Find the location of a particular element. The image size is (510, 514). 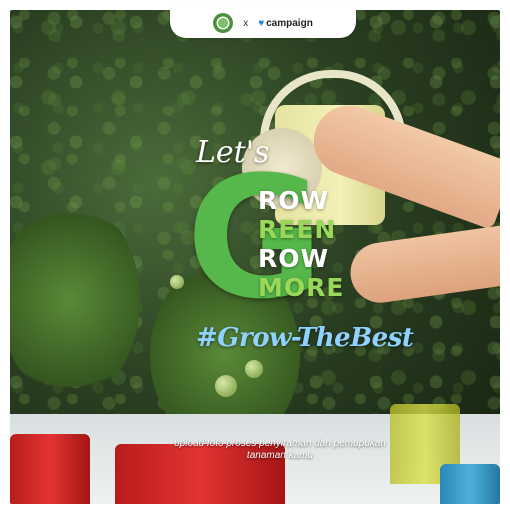

brand-label: campaign is located at coordinates (289, 23).